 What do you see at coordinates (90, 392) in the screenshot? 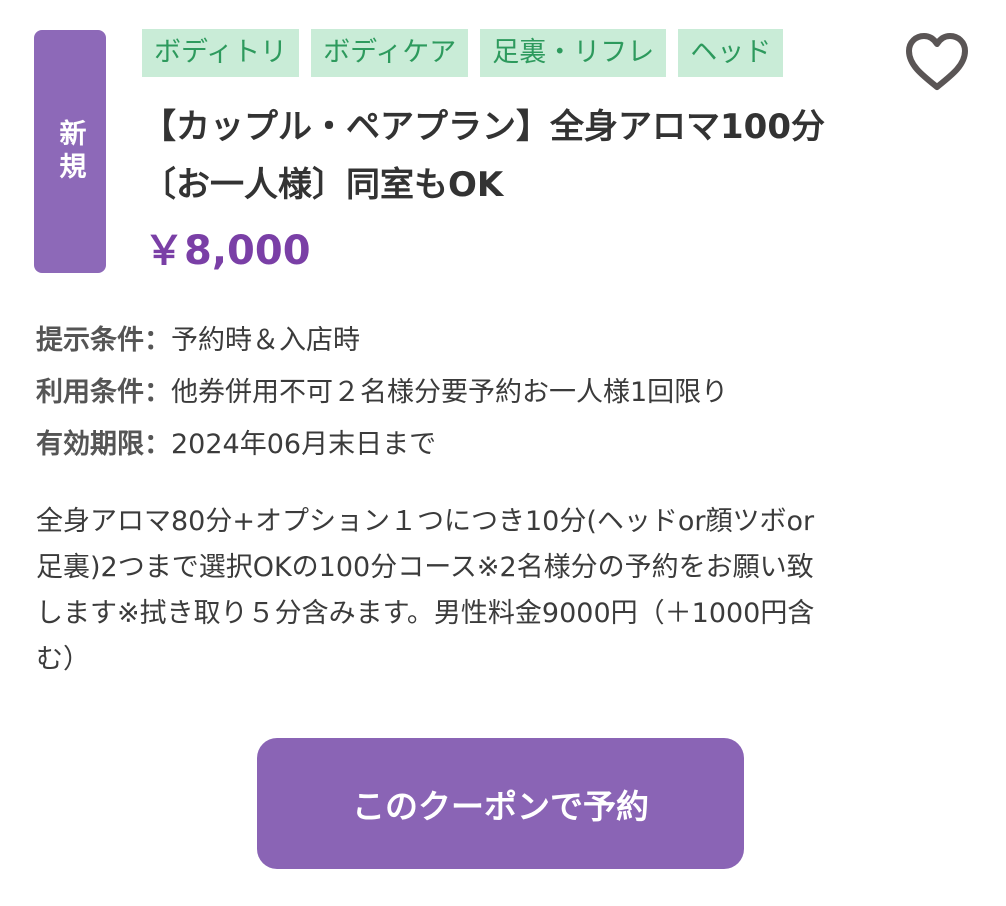
I see `condition-label: 利用条件` at bounding box center [90, 392].